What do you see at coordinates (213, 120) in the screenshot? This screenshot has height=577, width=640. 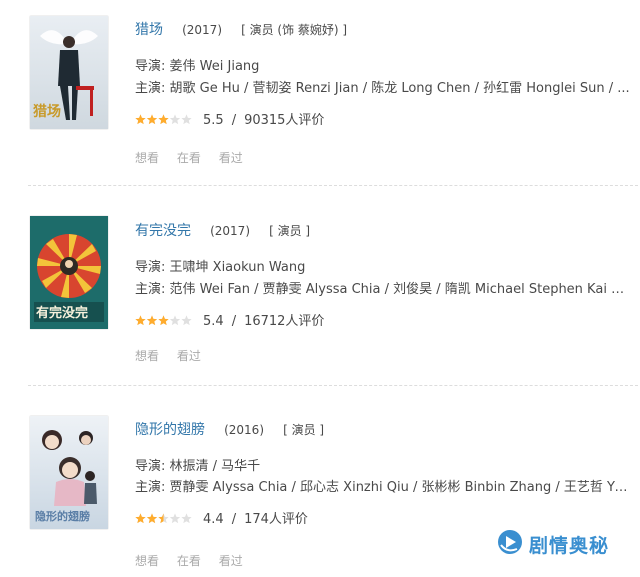 I see `rating-score: 5.5` at bounding box center [213, 120].